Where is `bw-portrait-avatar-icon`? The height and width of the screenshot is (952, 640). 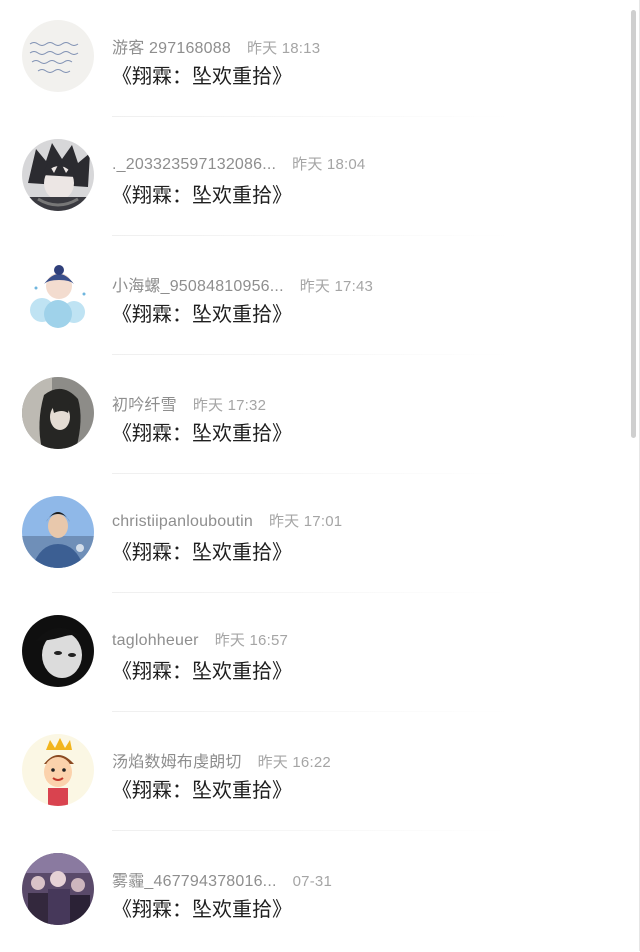 bw-portrait-avatar-icon is located at coordinates (58, 651).